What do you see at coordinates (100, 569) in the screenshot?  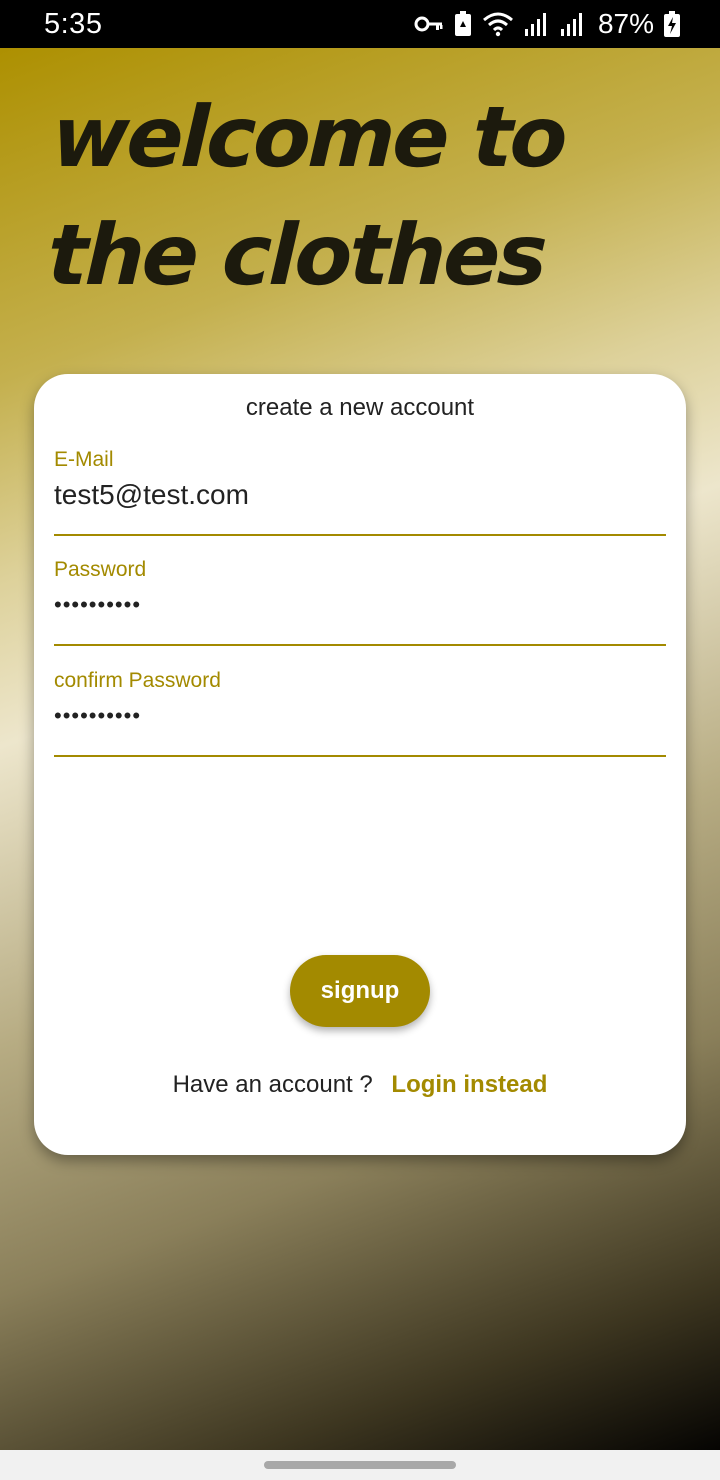 I see `password-label: Password` at bounding box center [100, 569].